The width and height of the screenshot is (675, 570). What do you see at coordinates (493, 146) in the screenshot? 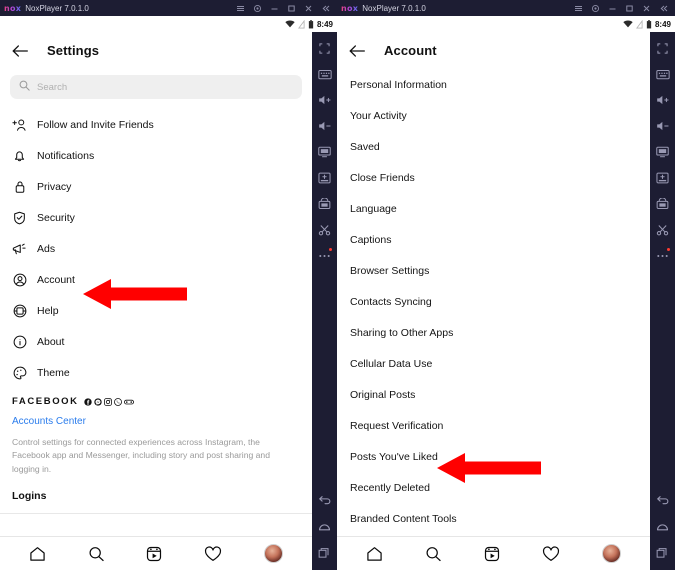
I see `list-item-saved: Saved` at bounding box center [493, 146].